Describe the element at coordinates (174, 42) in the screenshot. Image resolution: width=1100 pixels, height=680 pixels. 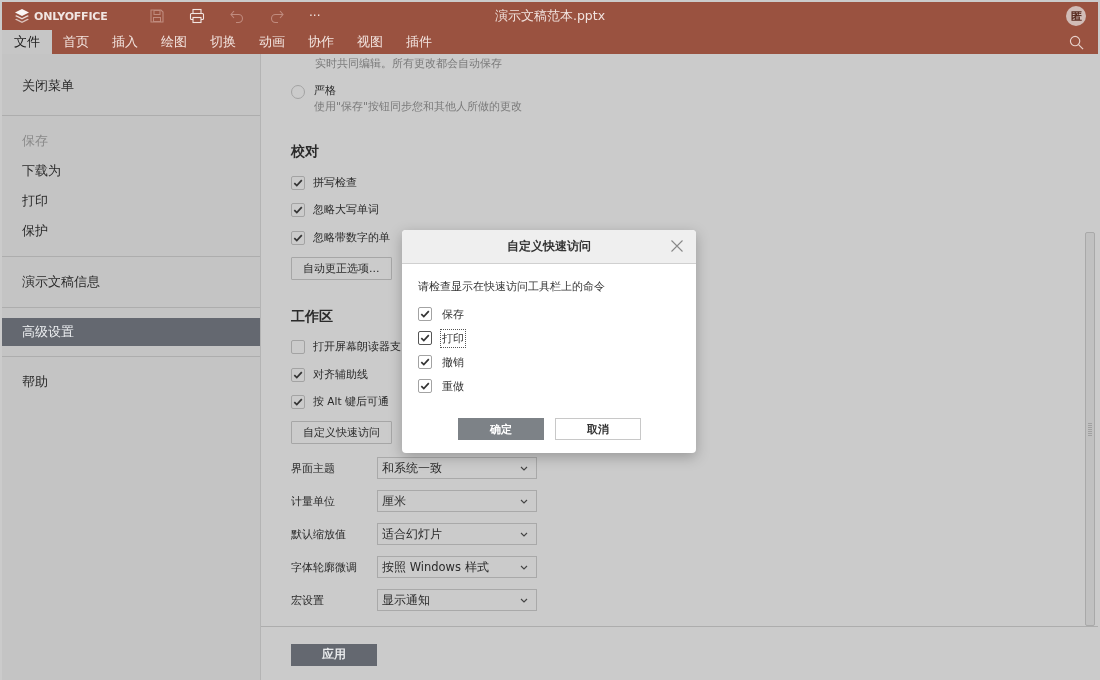
I see `tab: 绘图` at that location.